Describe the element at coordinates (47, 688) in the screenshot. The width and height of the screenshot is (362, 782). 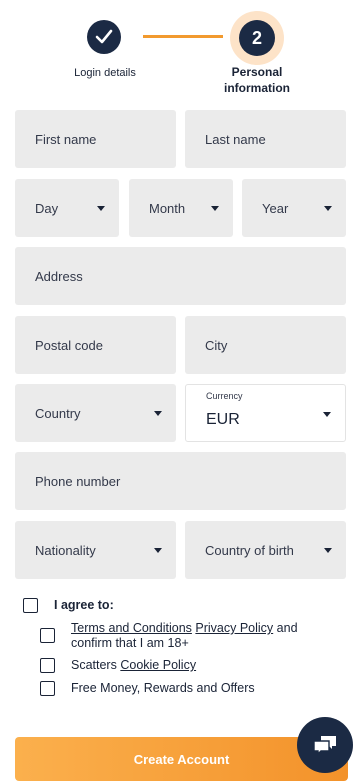
I see `offers-checkbox` at that location.